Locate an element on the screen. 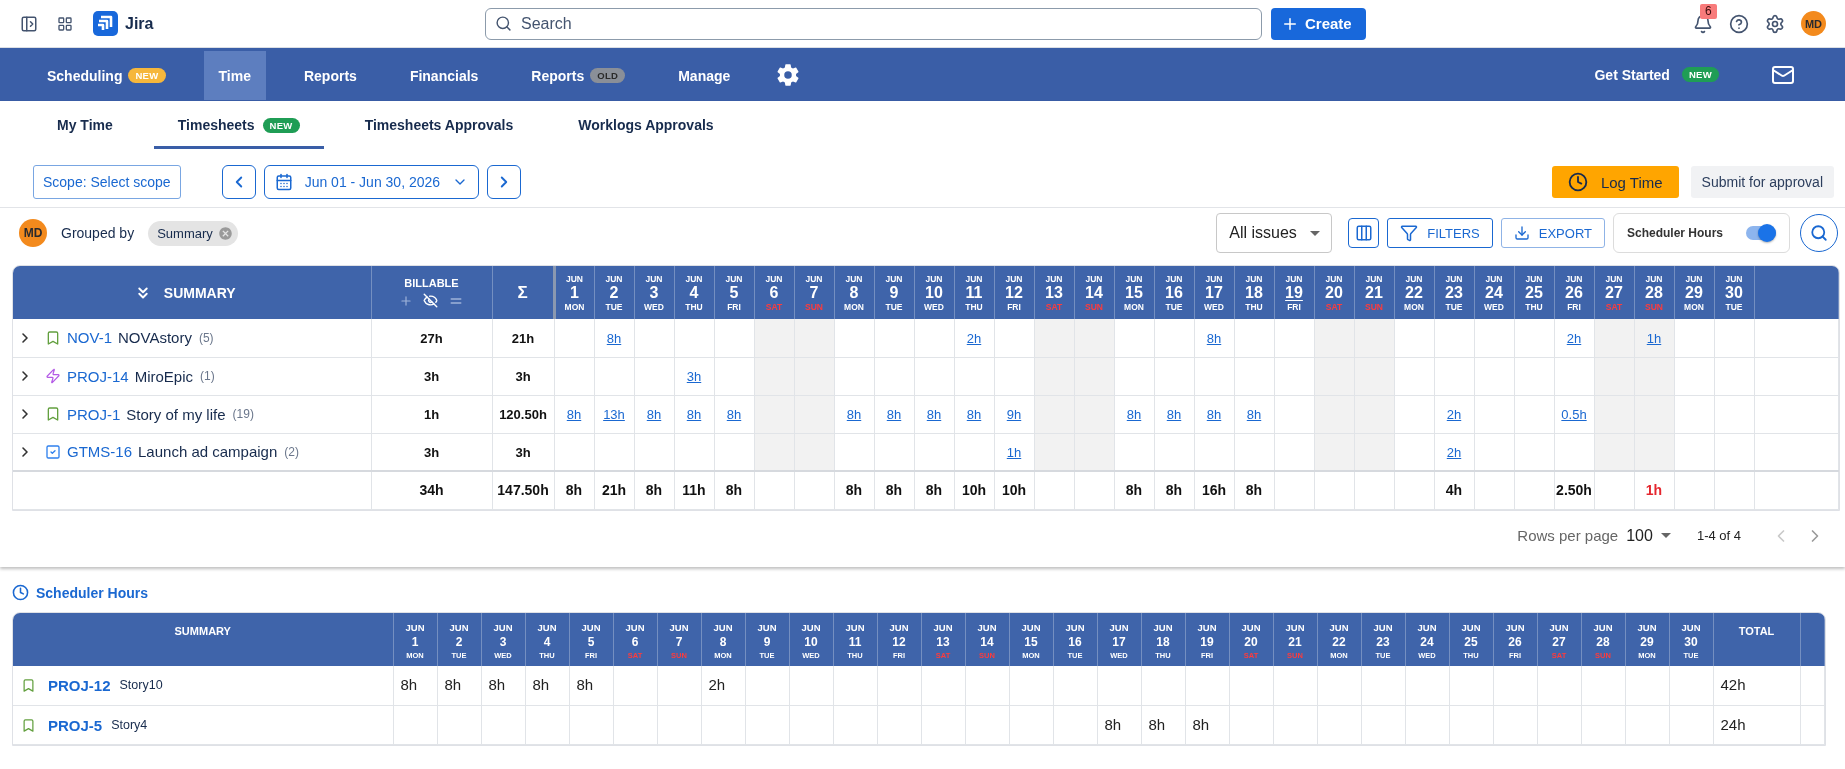 This screenshot has height=769, width=1845. nav-item: Reports is located at coordinates (330, 75).